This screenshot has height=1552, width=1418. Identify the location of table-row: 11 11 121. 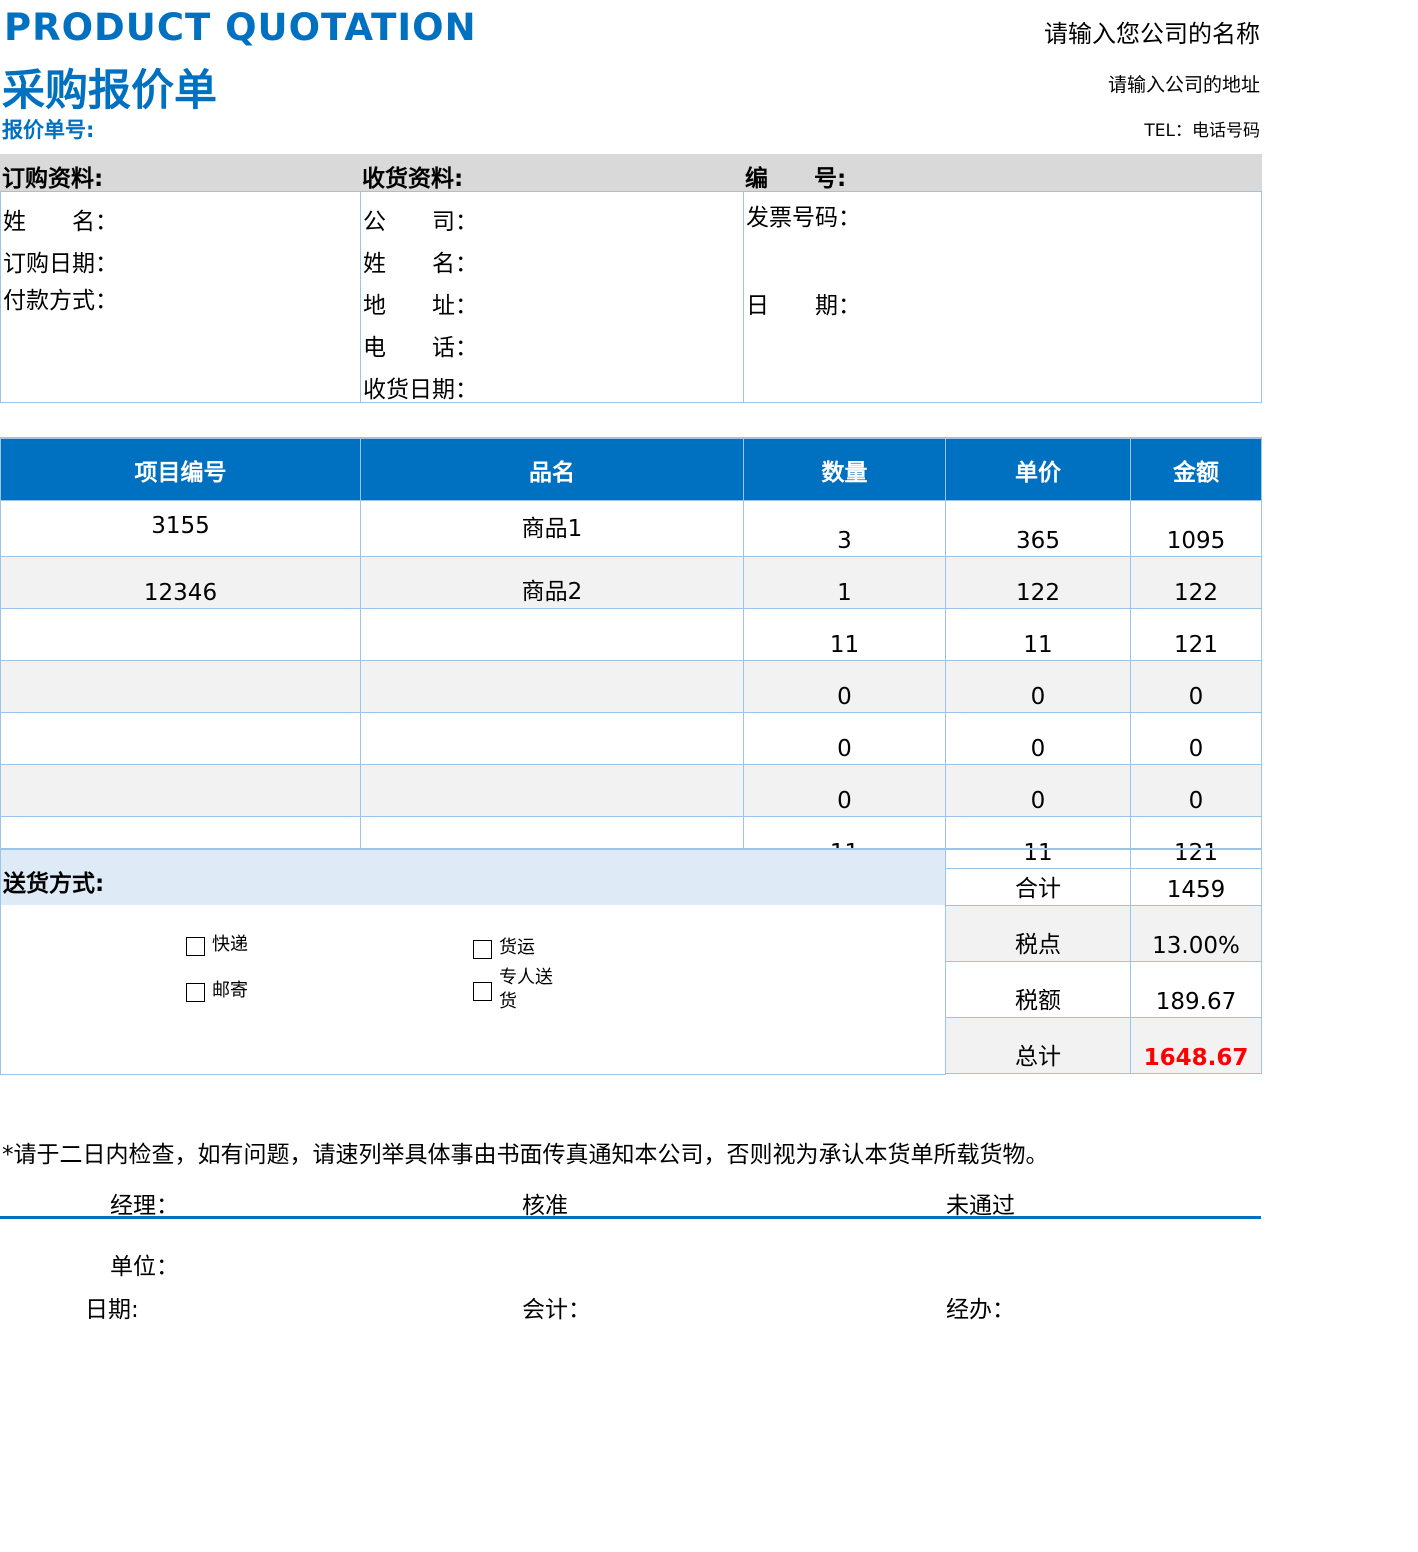
(631, 634).